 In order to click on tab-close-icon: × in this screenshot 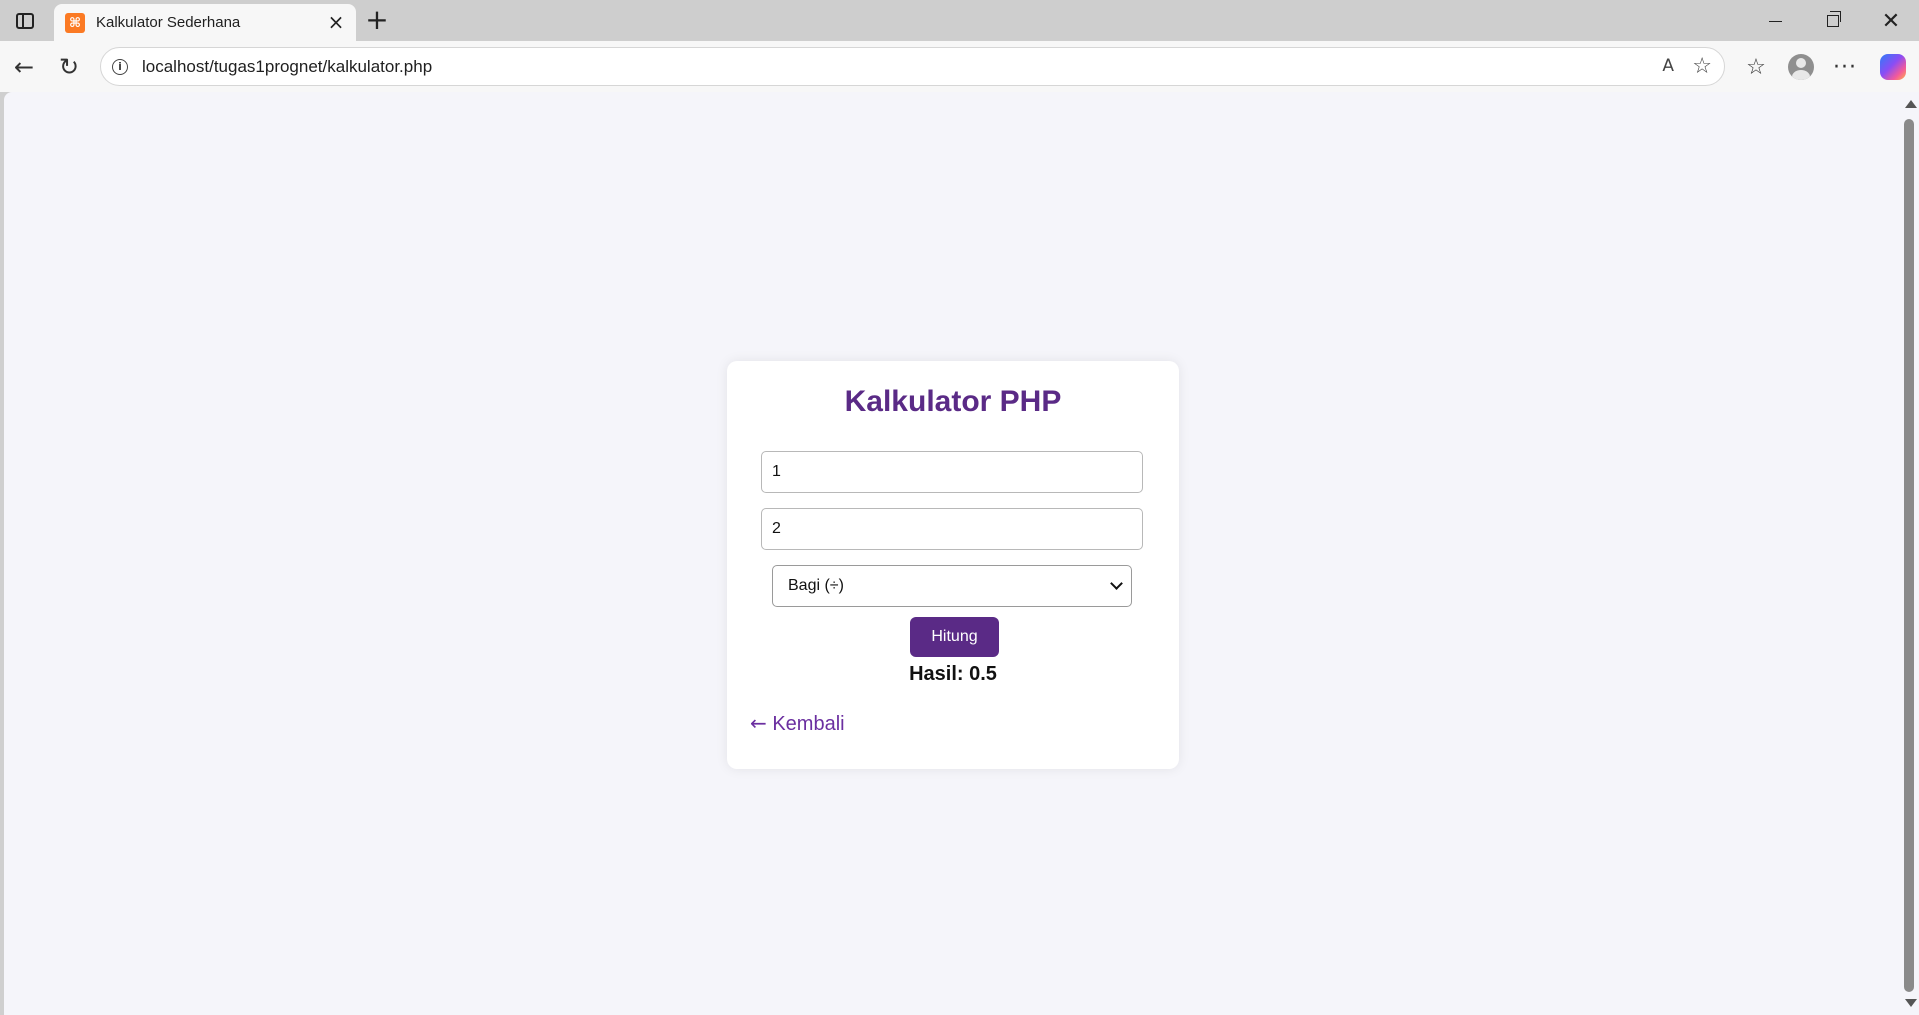, I will do `click(336, 22)`.